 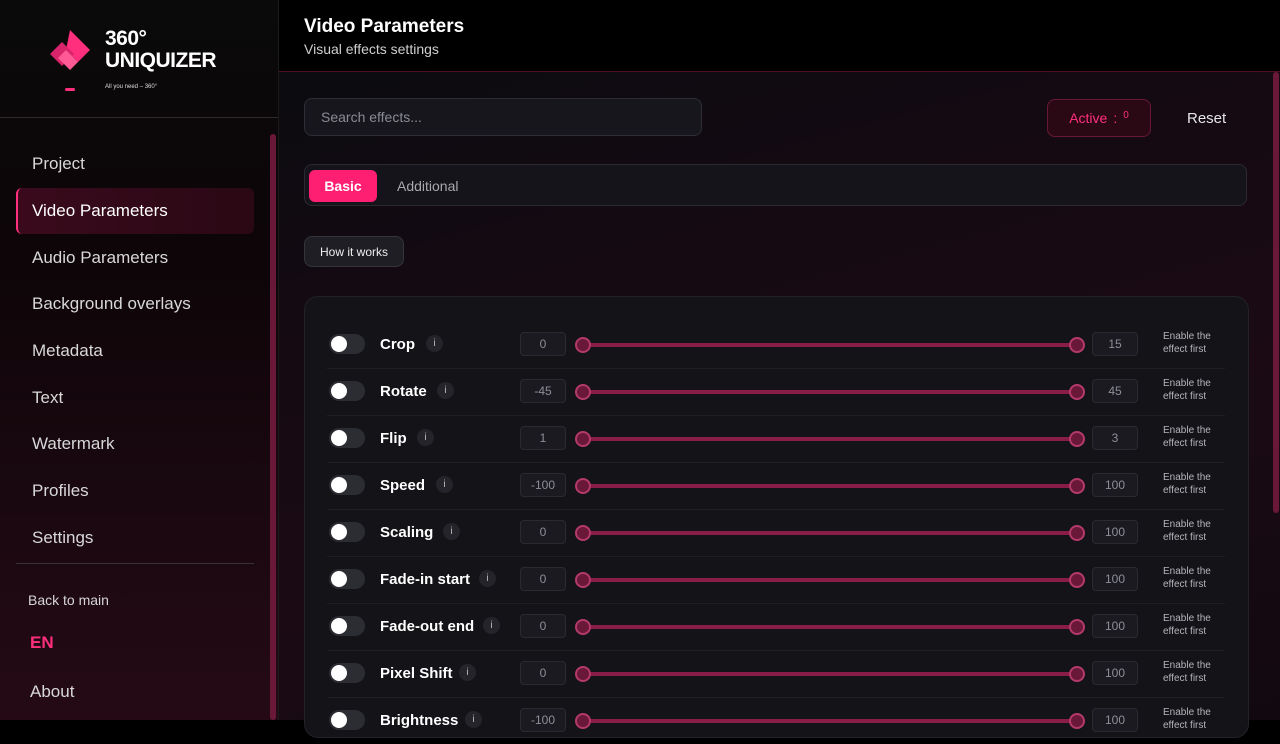 What do you see at coordinates (343, 186) in the screenshot?
I see `tab-basic: Basic` at bounding box center [343, 186].